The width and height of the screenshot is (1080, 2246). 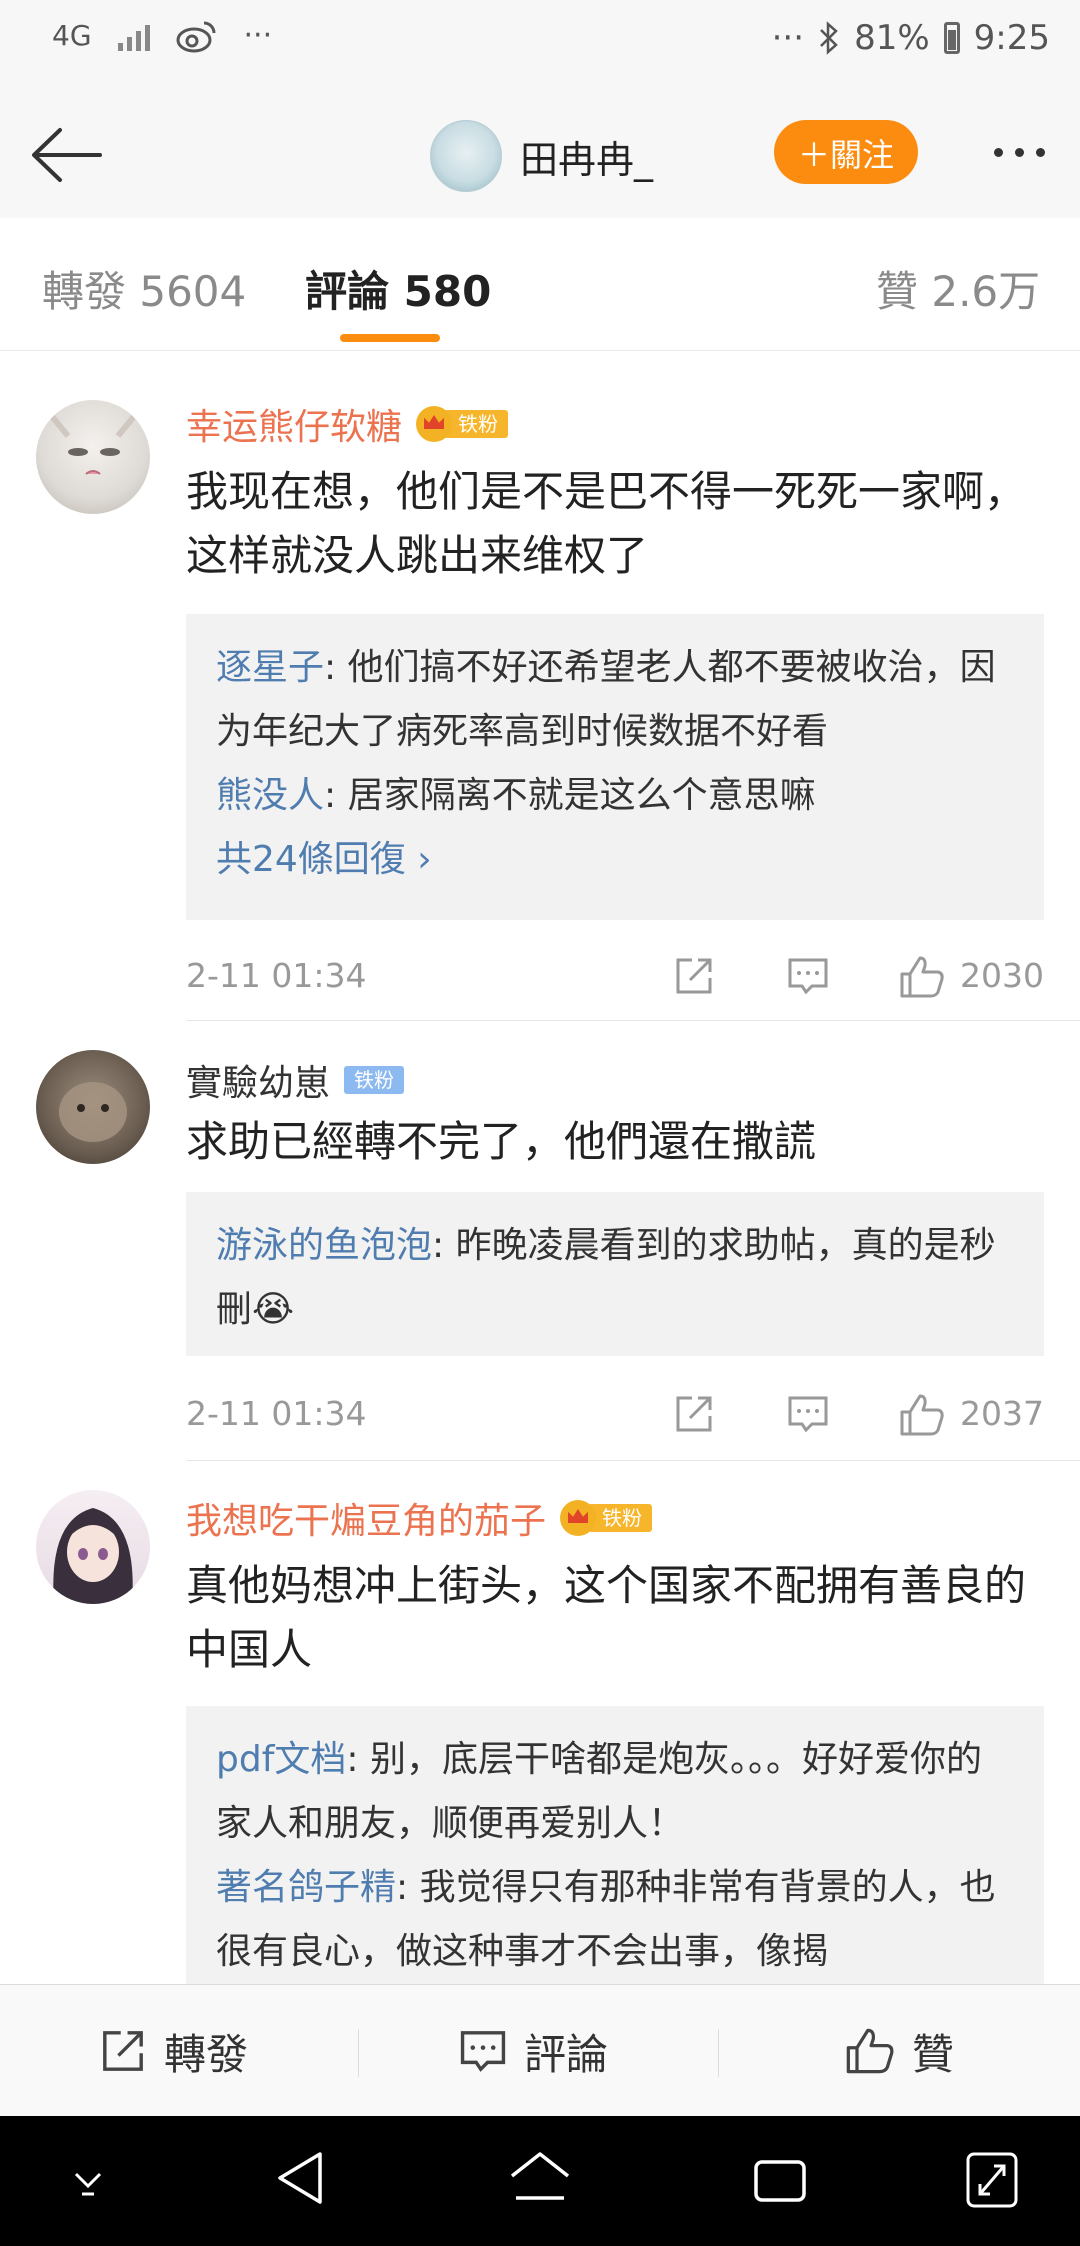 I want to click on tab-likes: 贊 2.6万, so click(x=958, y=288).